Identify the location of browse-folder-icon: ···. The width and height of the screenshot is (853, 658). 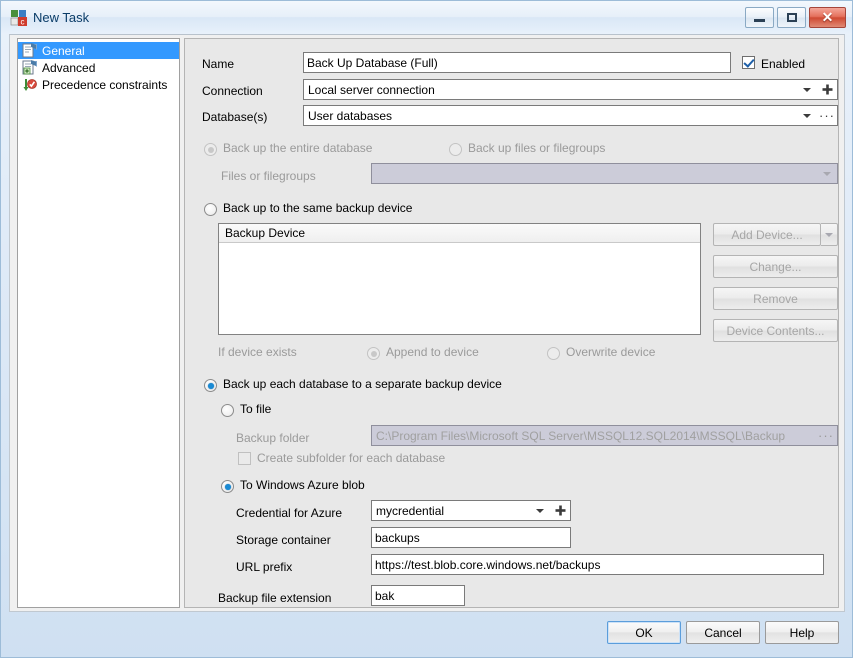
(826, 435).